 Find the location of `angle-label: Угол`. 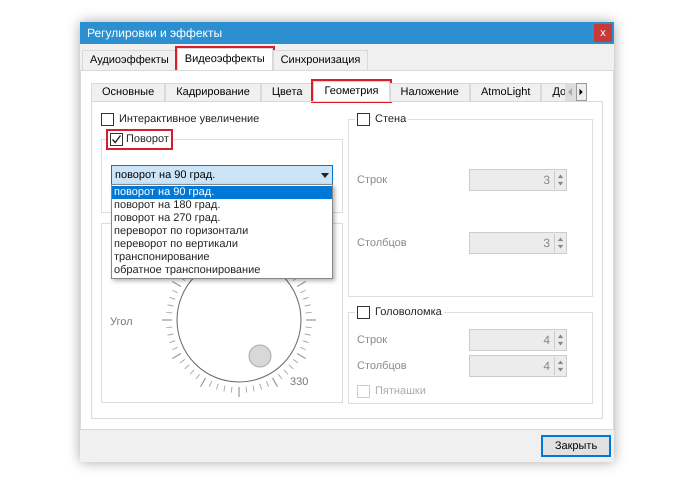

angle-label: Угол is located at coordinates (121, 322).